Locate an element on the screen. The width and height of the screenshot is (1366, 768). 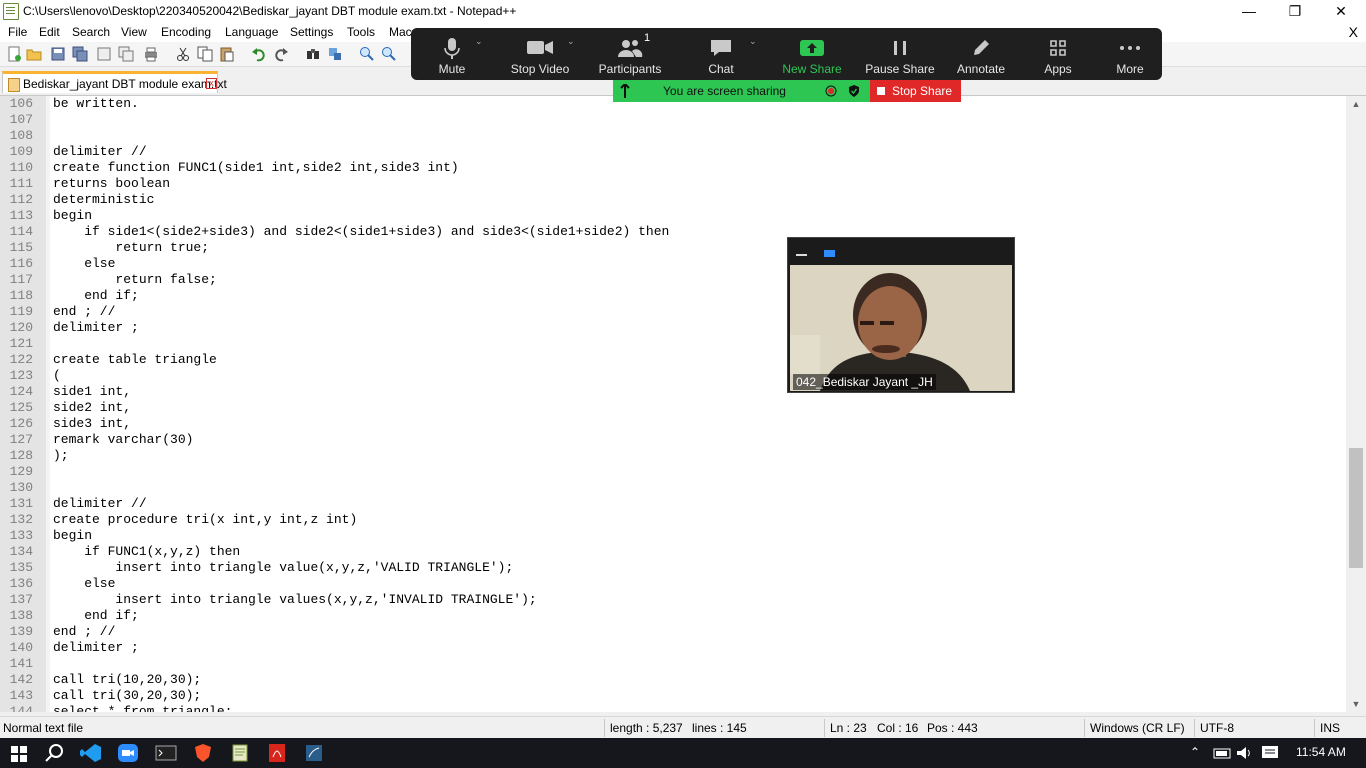
code-text: else is located at coordinates (84, 263).